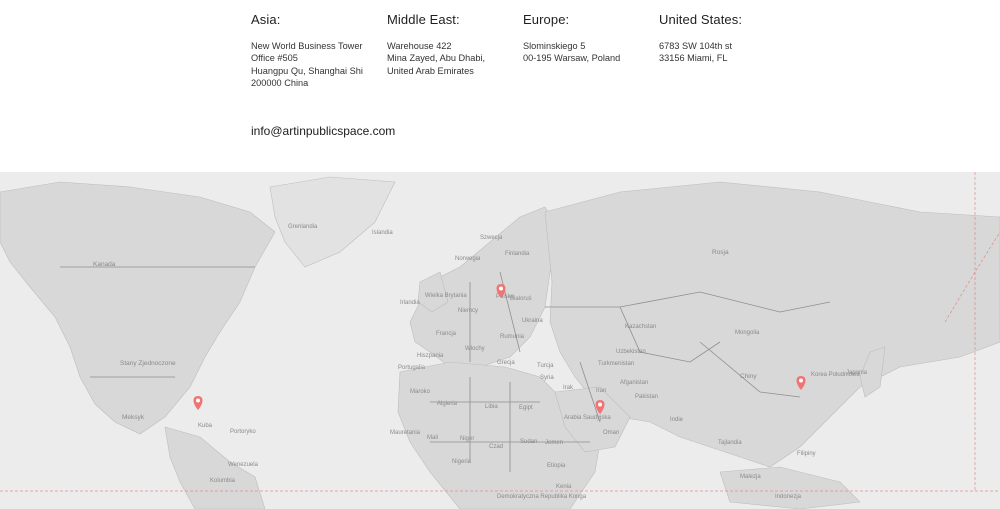 Image resolution: width=1000 pixels, height=509 pixels. Describe the element at coordinates (307, 70) in the screenshot. I see `address-line: Huangpu Qu, Shanghai Shi` at that location.